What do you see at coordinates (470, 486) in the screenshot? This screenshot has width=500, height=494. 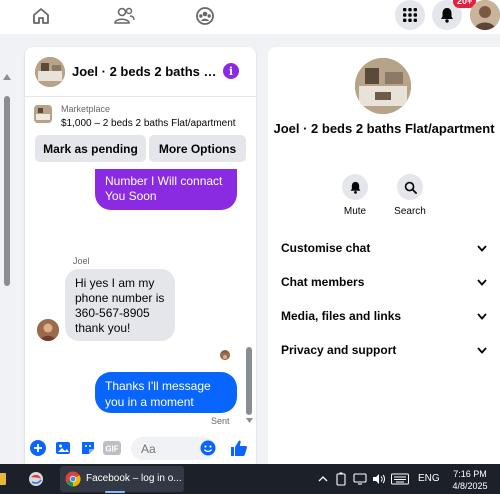 I see `clock-date: 4/8/2025` at bounding box center [470, 486].